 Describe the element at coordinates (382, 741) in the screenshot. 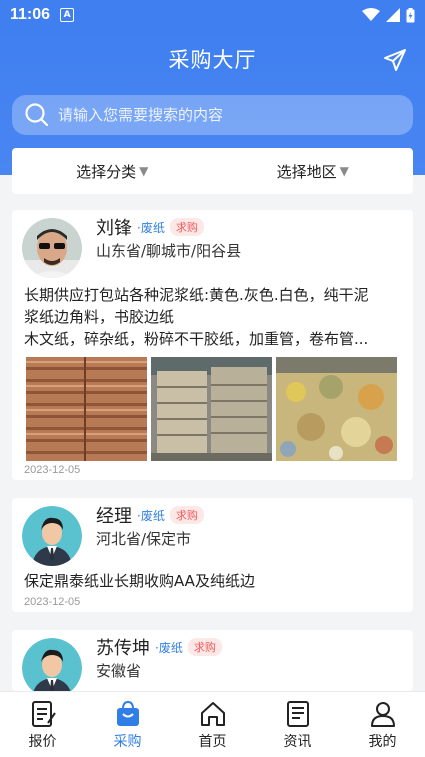

I see `tab-label: 我的` at that location.